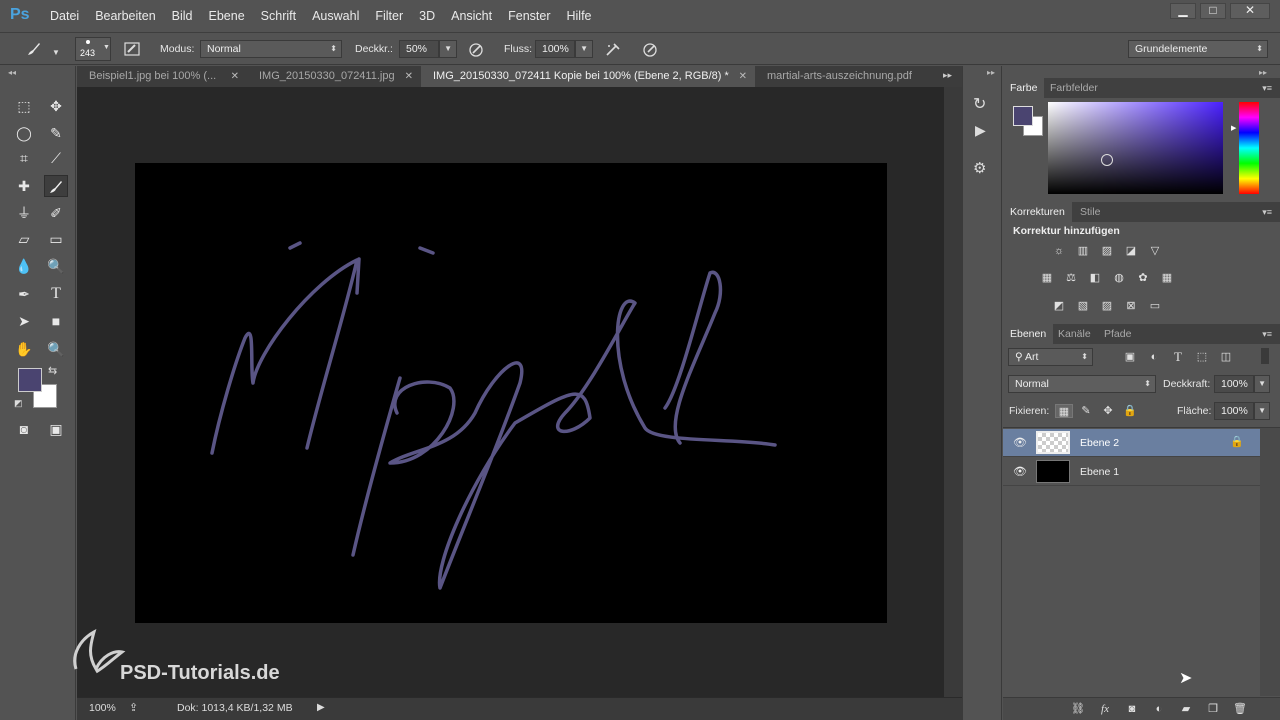 The height and width of the screenshot is (720, 1280). I want to click on share-icon: ⇪, so click(133, 707).